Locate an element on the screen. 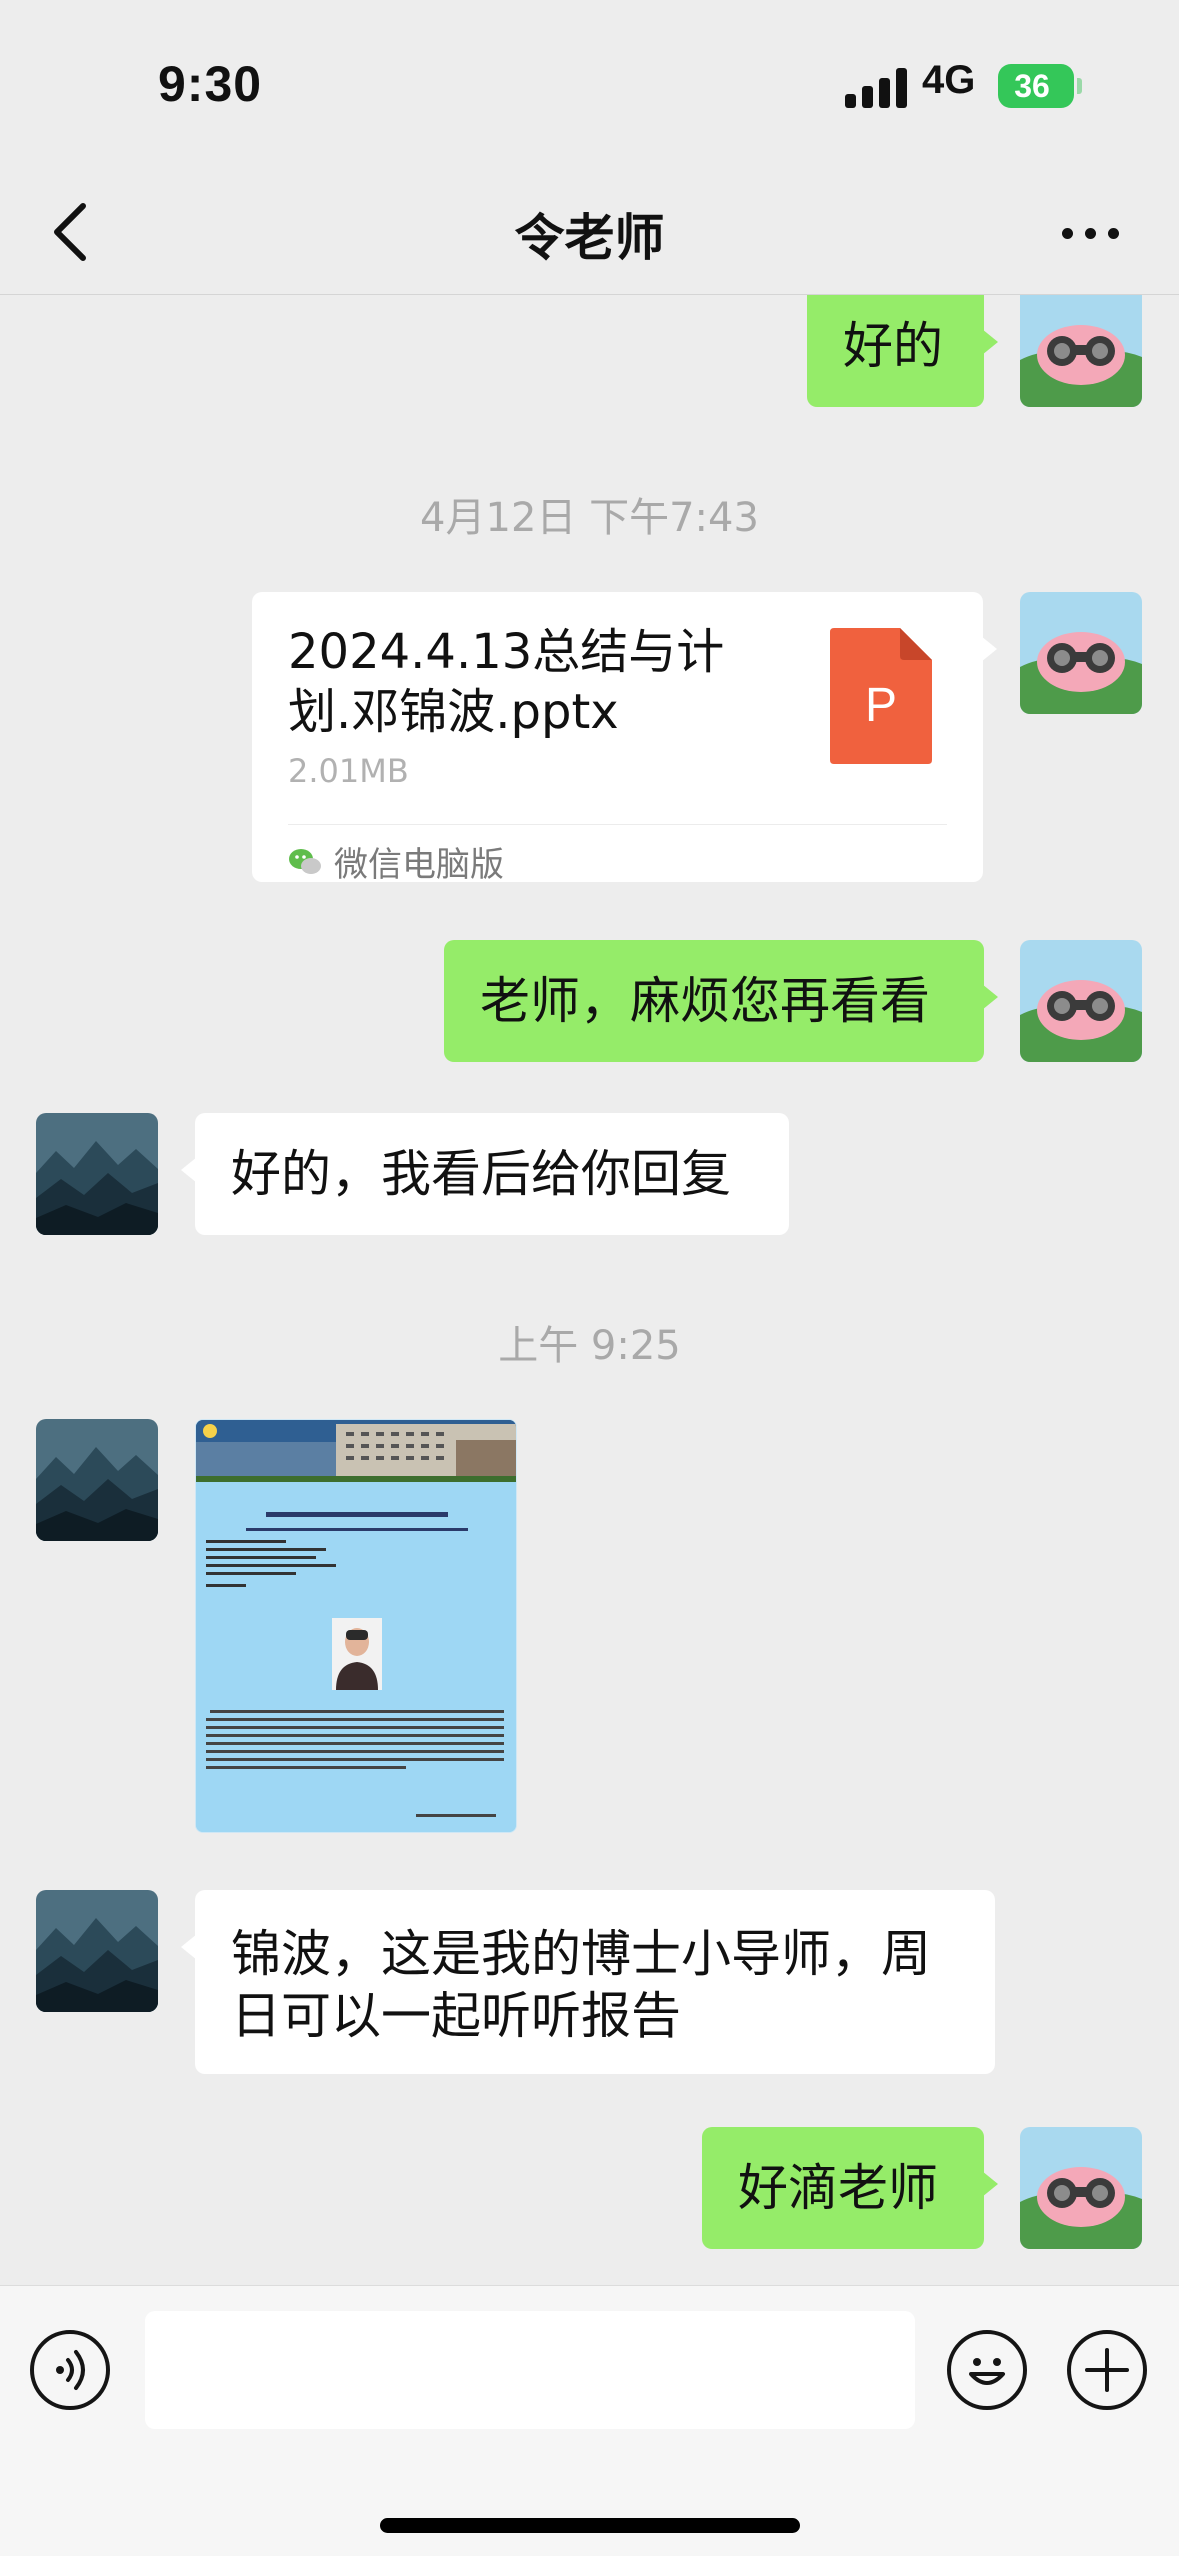 The height and width of the screenshot is (2556, 1179). poster-image is located at coordinates (356, 1626).